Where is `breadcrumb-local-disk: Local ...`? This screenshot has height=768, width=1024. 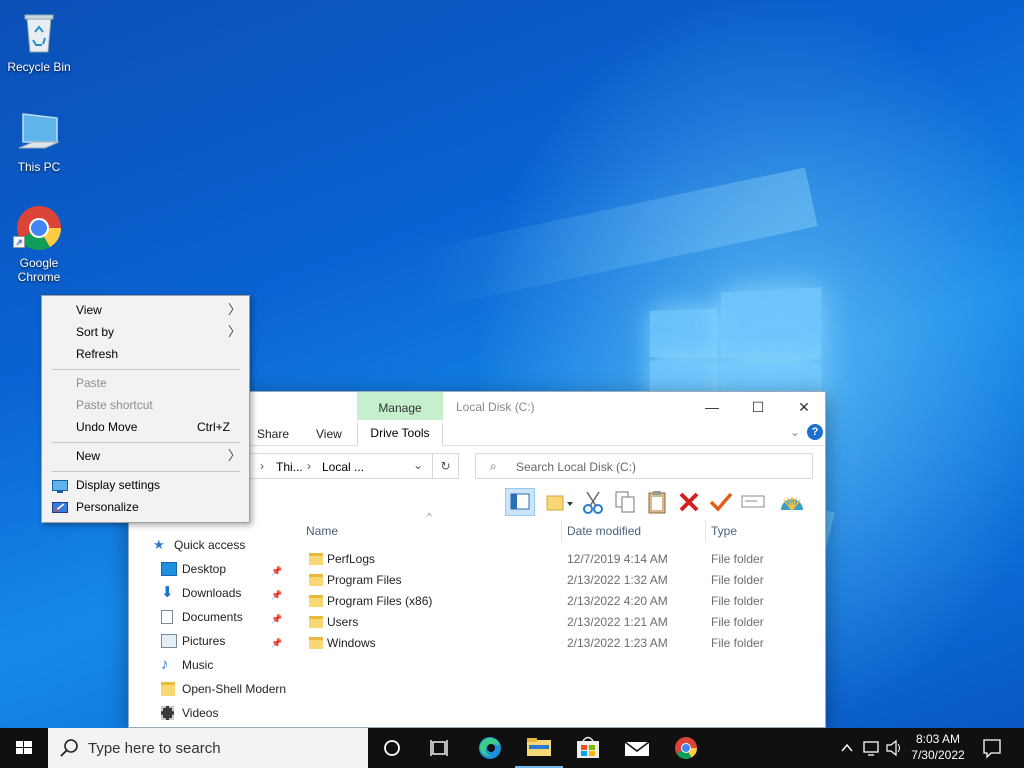
breadcrumb-local-disk: Local ... is located at coordinates (343, 467).